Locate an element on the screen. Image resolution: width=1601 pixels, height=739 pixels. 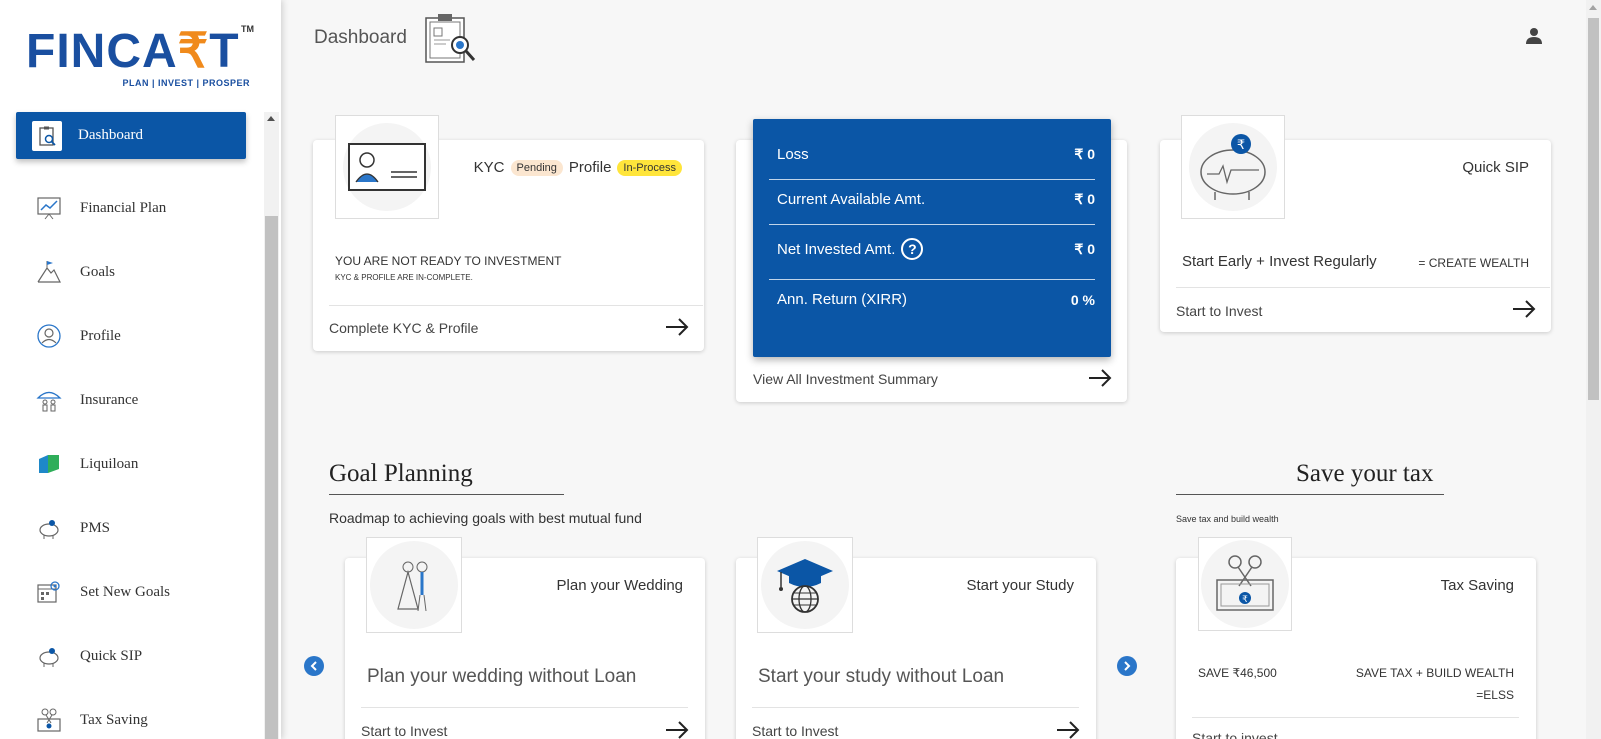
sidebar-item-label: PMS is located at coordinates (95, 527).